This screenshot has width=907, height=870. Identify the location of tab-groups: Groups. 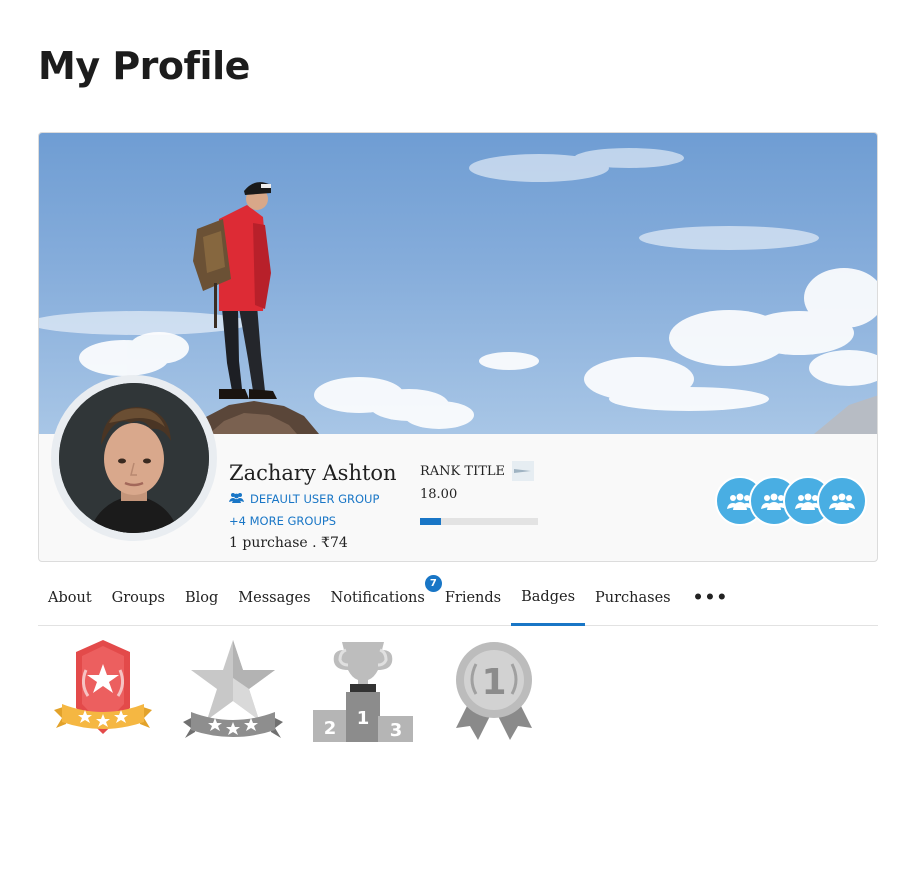
(138, 597).